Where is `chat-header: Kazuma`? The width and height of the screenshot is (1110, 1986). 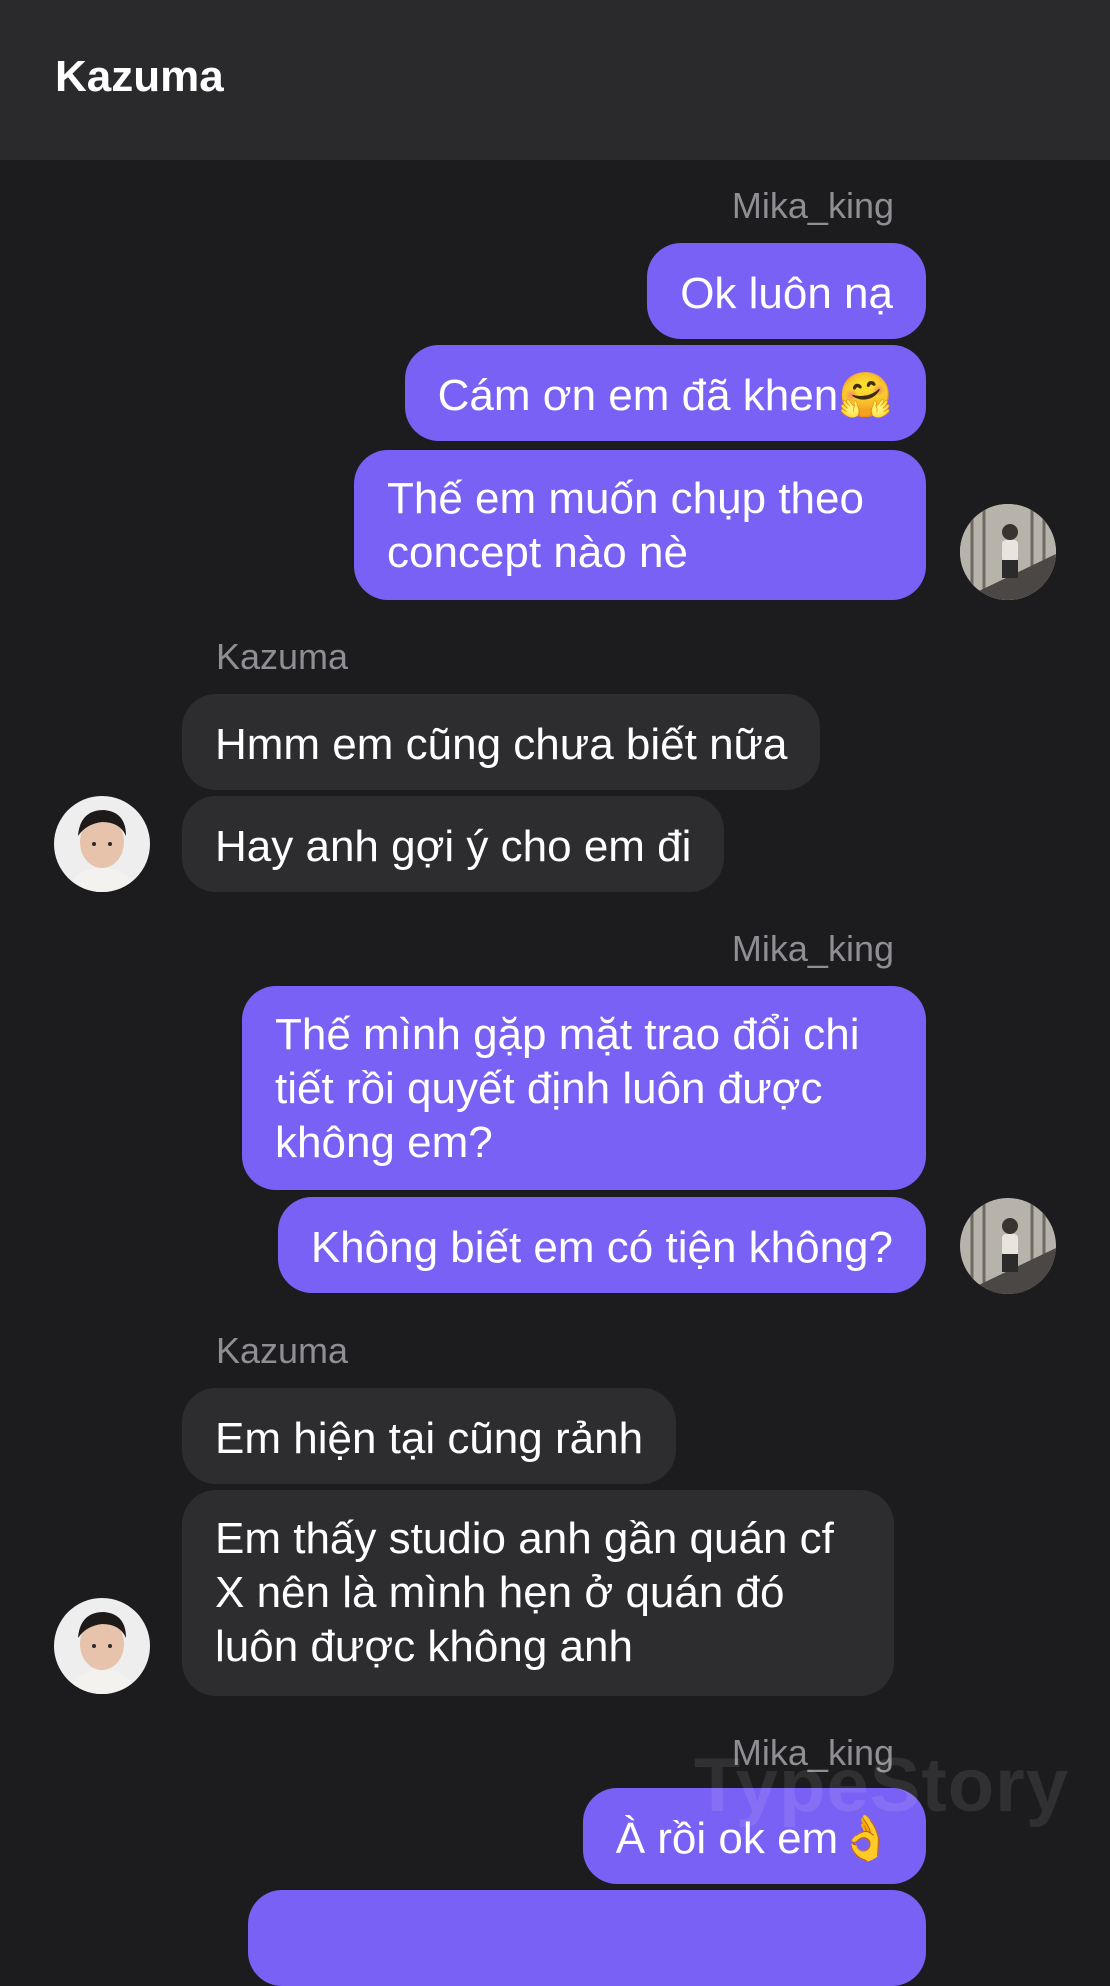
chat-header: Kazuma is located at coordinates (555, 80).